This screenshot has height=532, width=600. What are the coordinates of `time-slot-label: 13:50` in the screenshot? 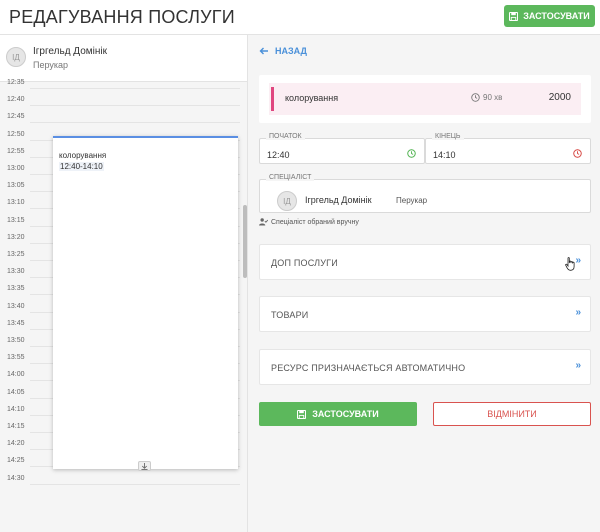 It's located at (16, 340).